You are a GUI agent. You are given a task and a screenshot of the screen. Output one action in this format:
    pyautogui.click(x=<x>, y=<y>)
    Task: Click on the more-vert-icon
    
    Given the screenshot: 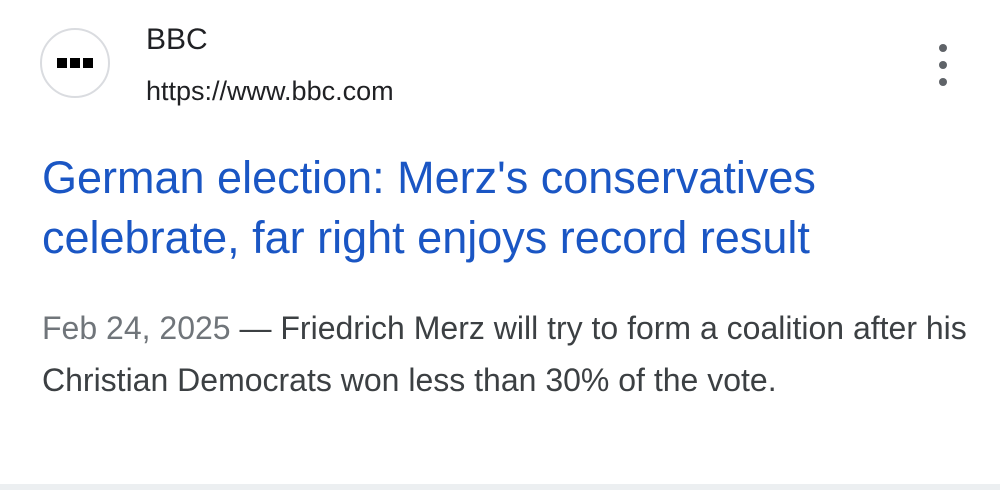 What is the action you would take?
    pyautogui.click(x=943, y=65)
    